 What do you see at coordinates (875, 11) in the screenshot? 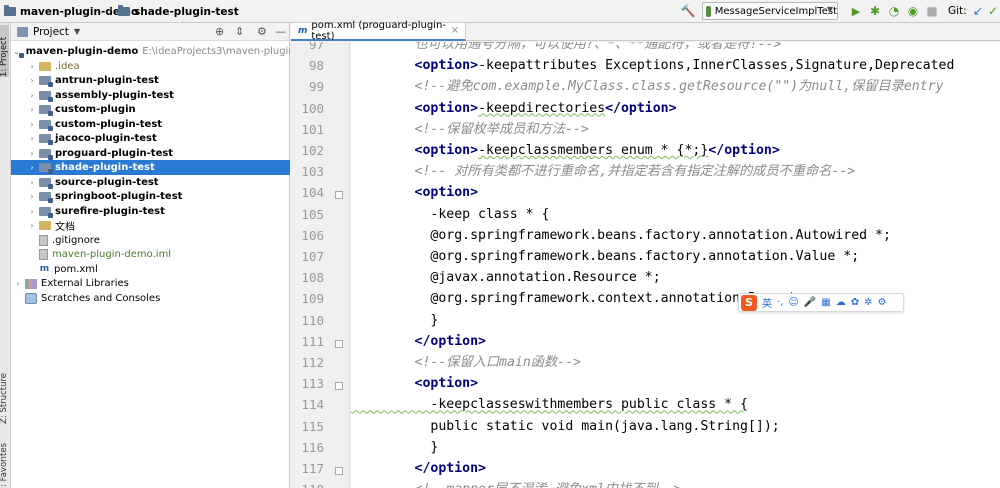
I see `debug-icon: ✱` at bounding box center [875, 11].